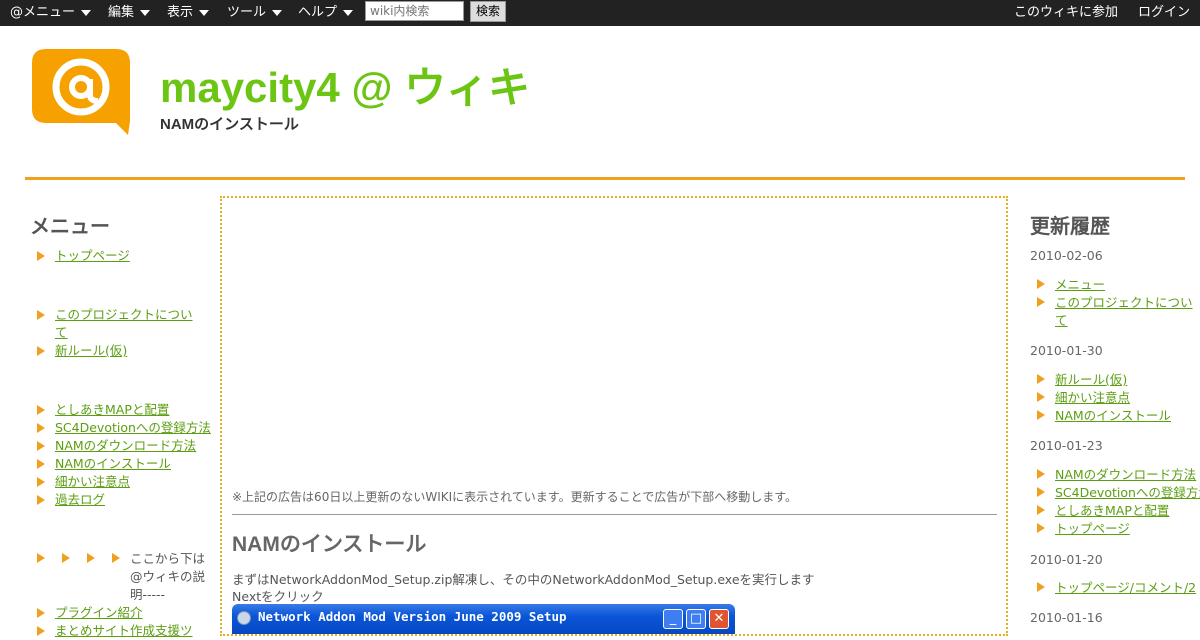  What do you see at coordinates (124, 315) in the screenshot?
I see `menu-link-about-project: このプロジェクトについ` at bounding box center [124, 315].